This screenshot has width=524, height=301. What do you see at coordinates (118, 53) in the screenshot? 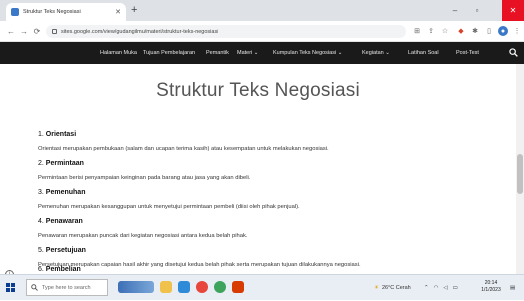
I see `nav-item-halaman-muka: Halaman Muka` at bounding box center [118, 53].